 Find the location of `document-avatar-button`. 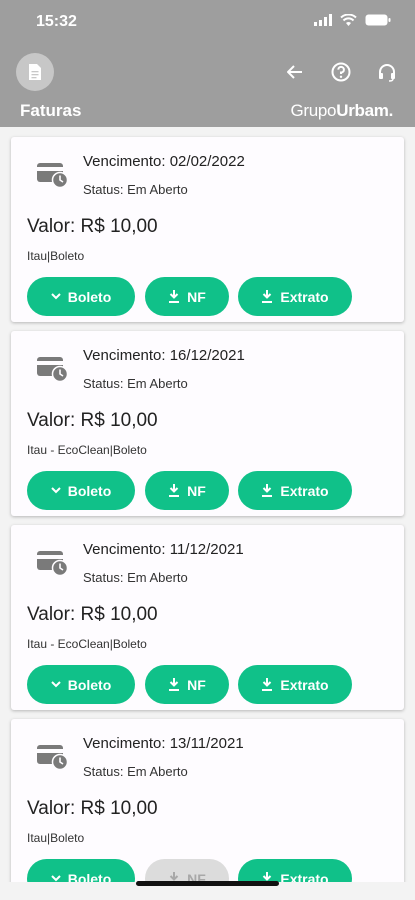

document-avatar-button is located at coordinates (35, 72).